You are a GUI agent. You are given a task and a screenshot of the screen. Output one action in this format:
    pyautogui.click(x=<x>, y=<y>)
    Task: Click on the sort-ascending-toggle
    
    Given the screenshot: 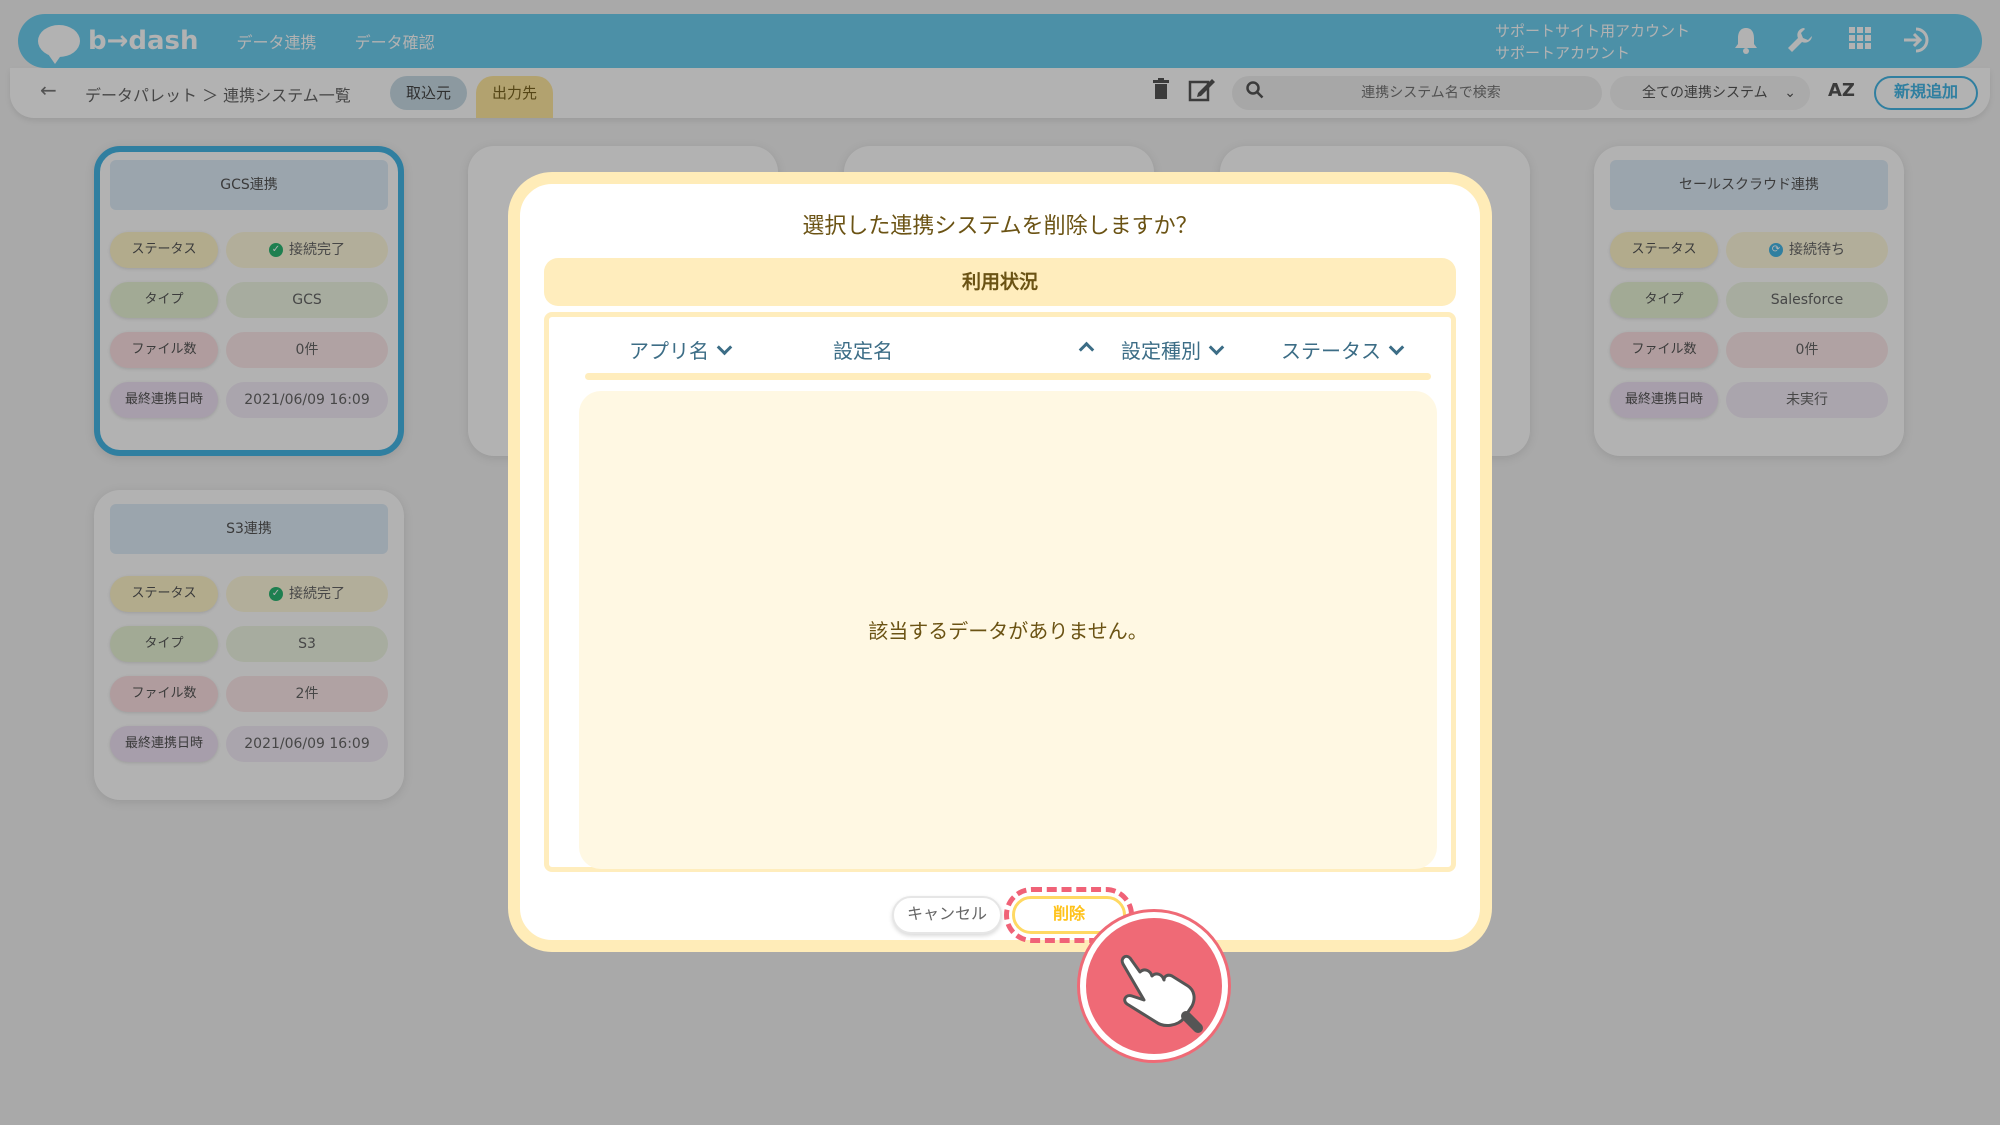 What is the action you would take?
    pyautogui.click(x=1083, y=347)
    